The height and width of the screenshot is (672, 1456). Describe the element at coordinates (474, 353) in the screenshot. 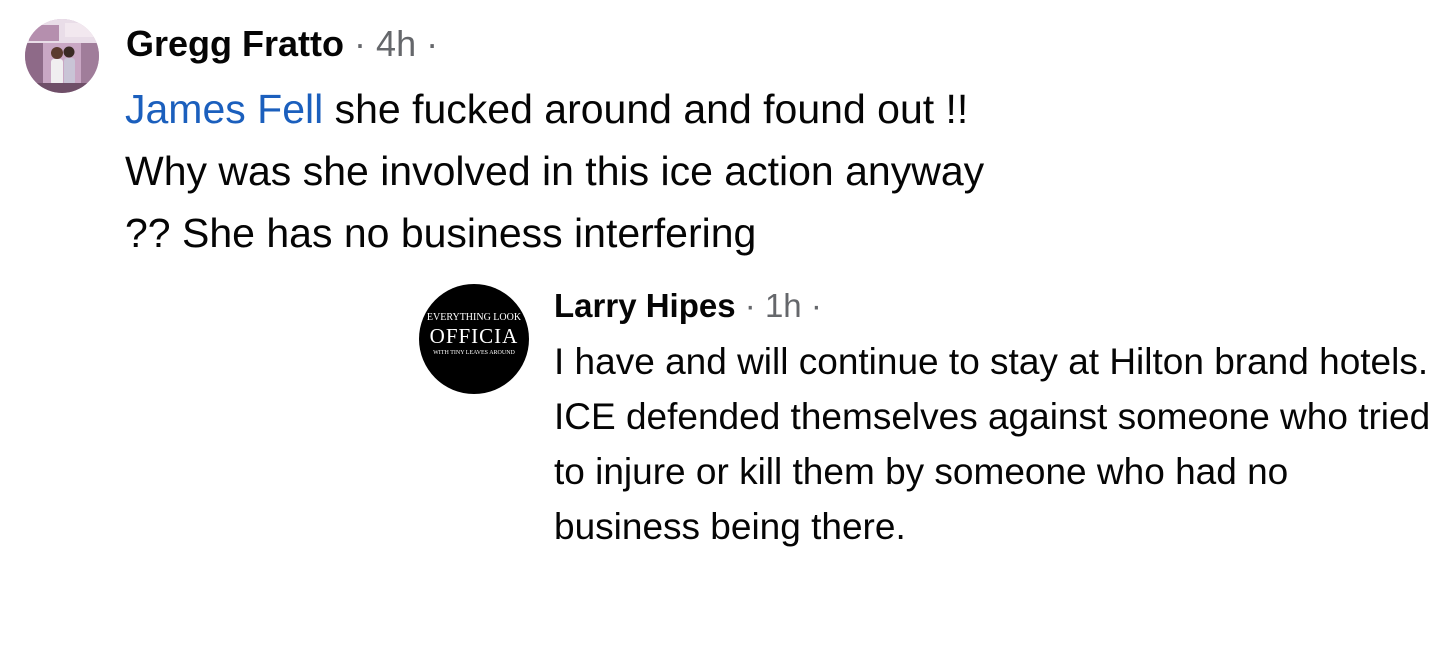

I see `avatar-logo-text-bottom: WITH TINY LEAVES AROUND` at that location.